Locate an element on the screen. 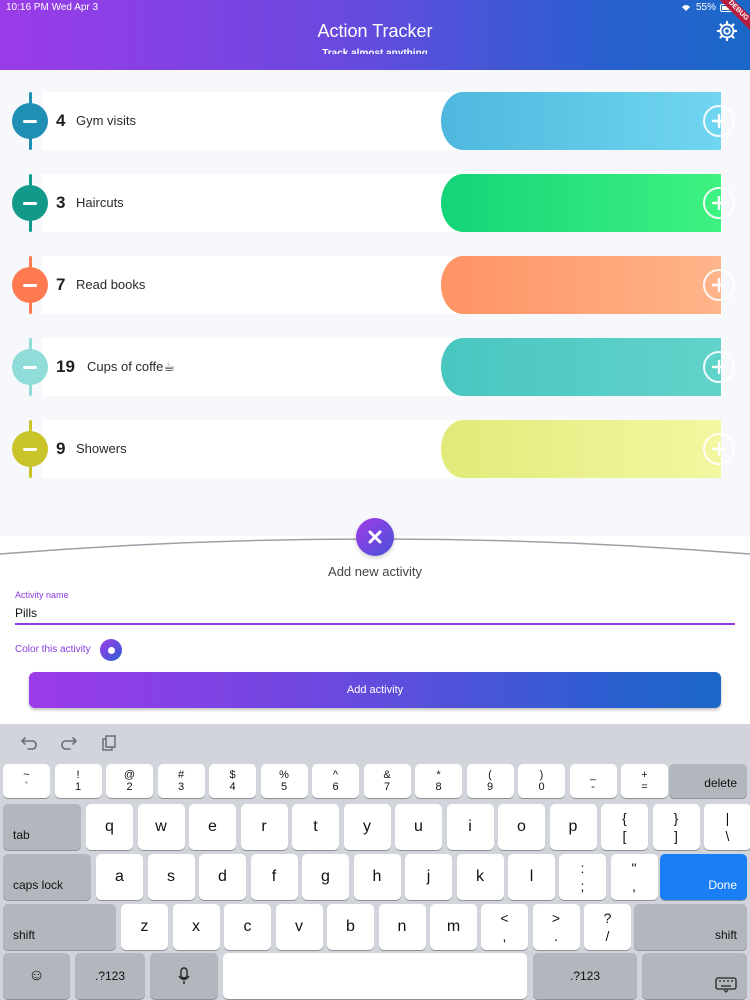 The width and height of the screenshot is (750, 1000). key-=: + = is located at coordinates (644, 781).